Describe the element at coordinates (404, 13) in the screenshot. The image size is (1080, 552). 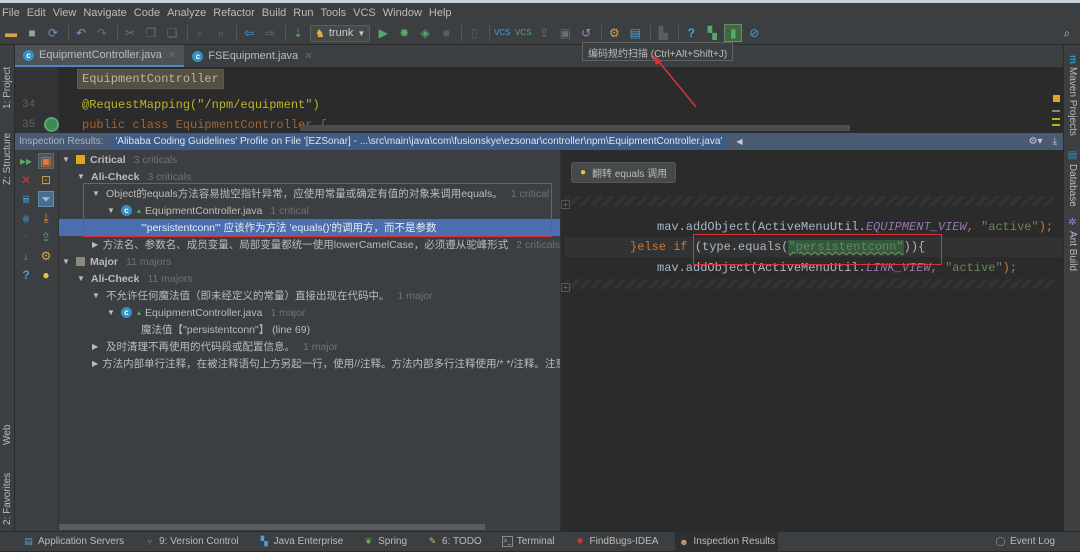
I see `menu-window: Window` at that location.